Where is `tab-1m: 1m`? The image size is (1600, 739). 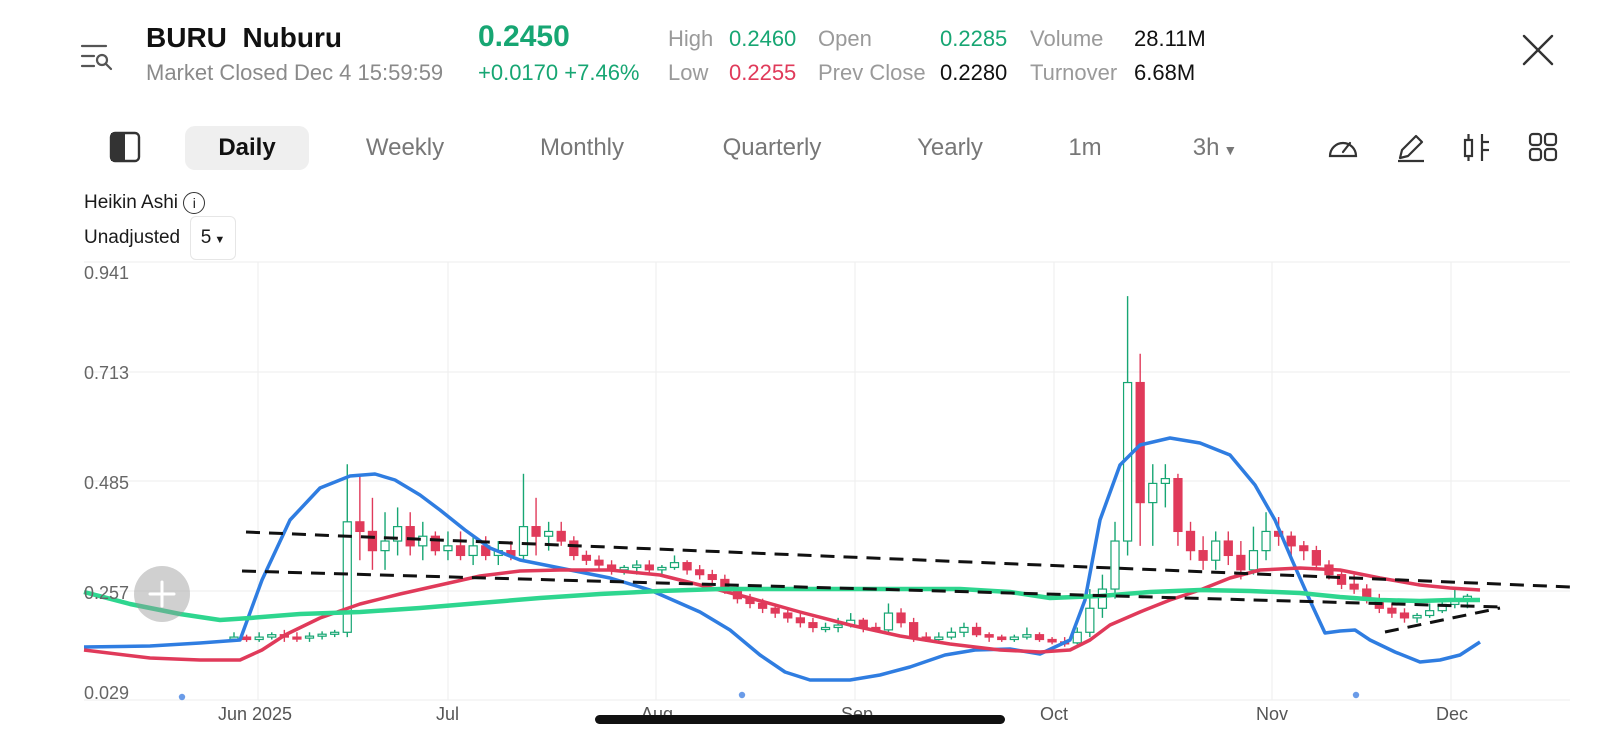
tab-1m: 1m is located at coordinates (1085, 148).